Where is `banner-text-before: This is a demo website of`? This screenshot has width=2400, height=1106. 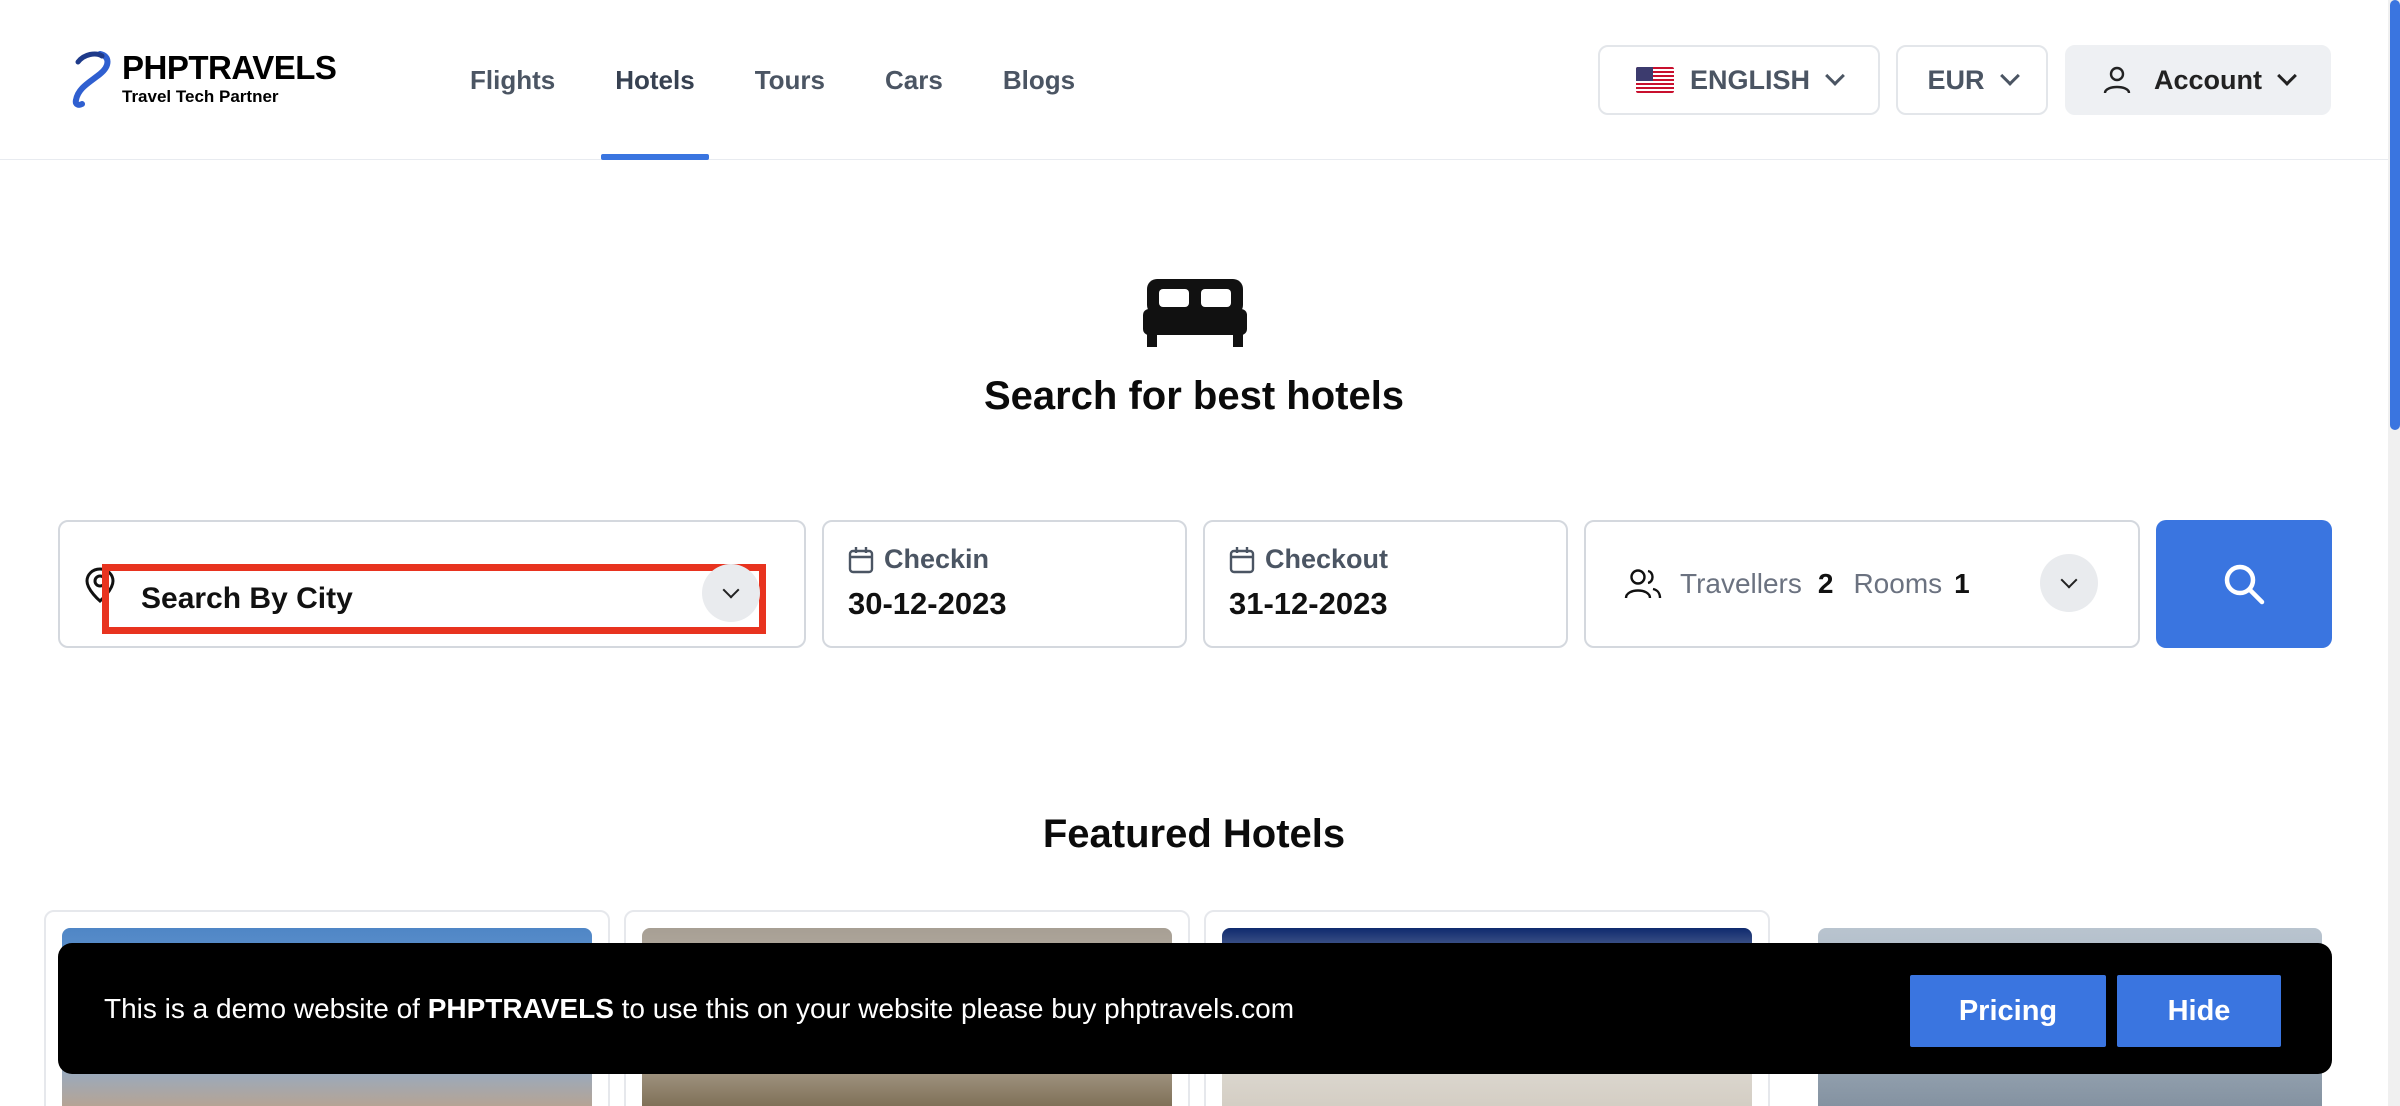
banner-text-before: This is a demo website of is located at coordinates (266, 1008).